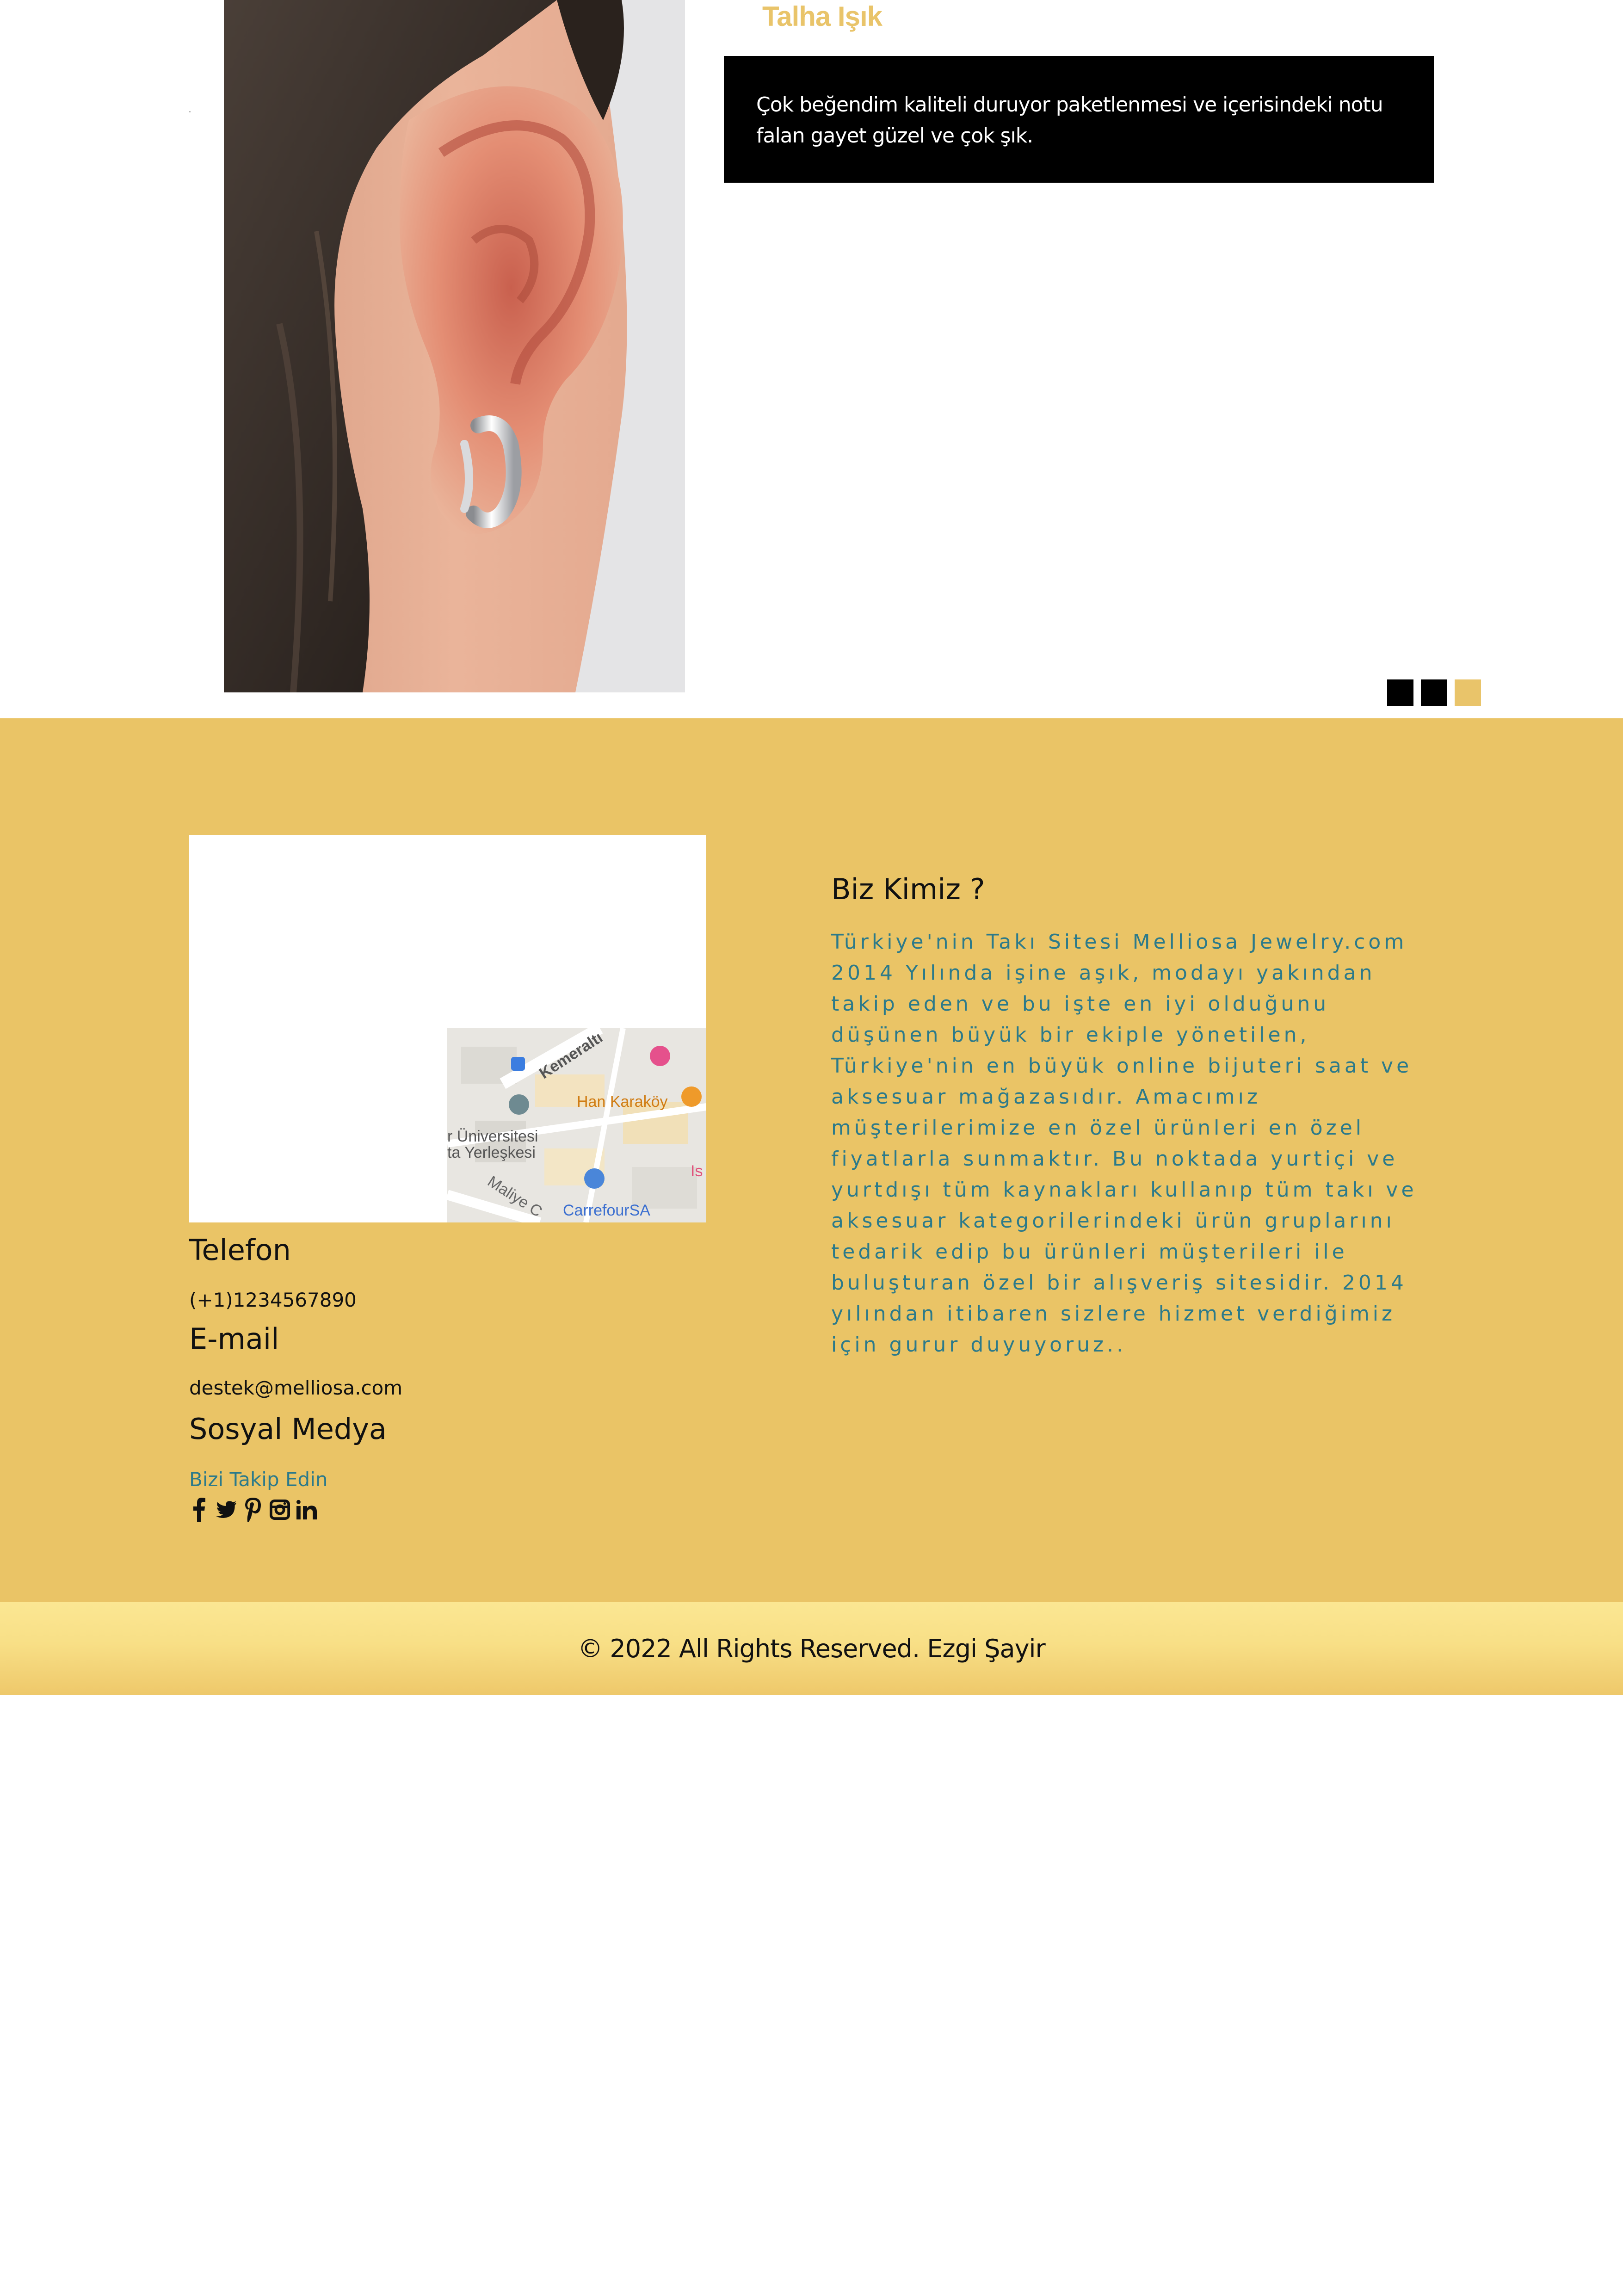  Describe the element at coordinates (295, 1388) in the screenshot. I see `email-address: destek@melliosa.com` at that location.